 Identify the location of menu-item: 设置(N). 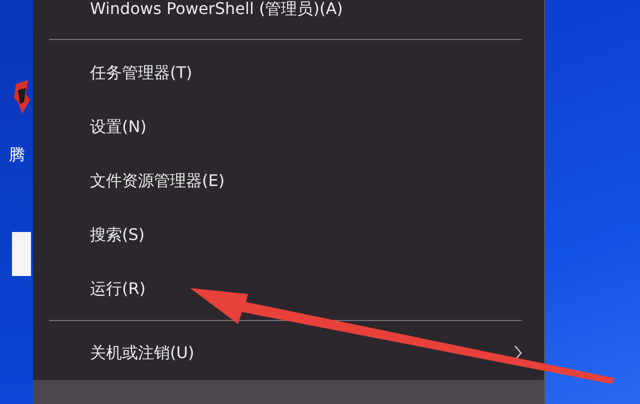
(288, 127).